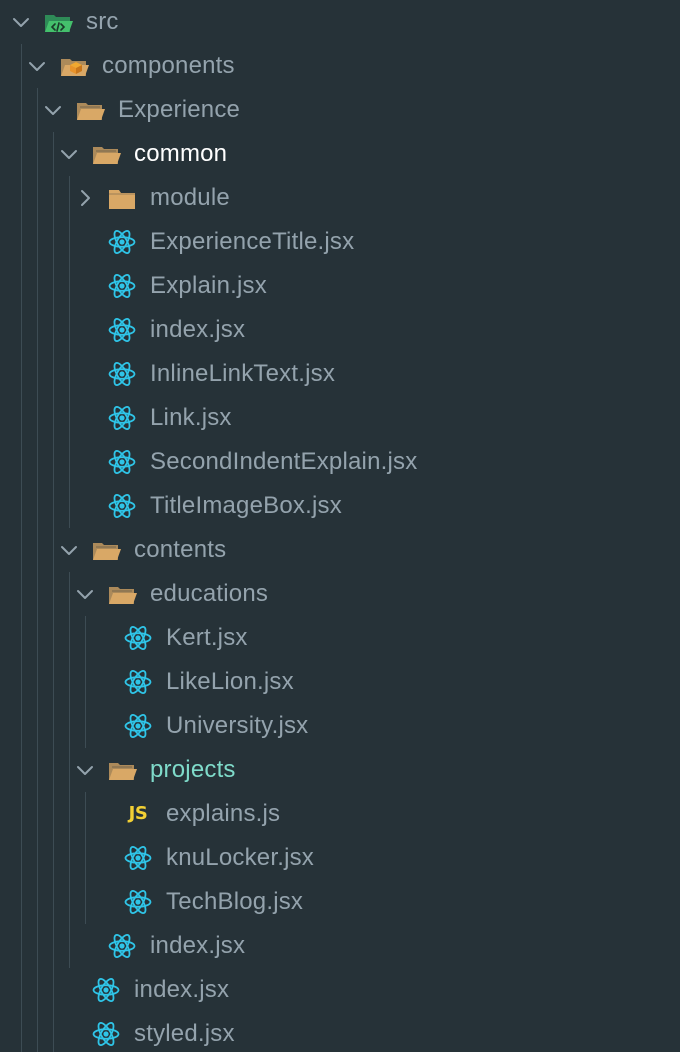 This screenshot has height=1052, width=680. I want to click on folder-item-components: components, so click(340, 66).